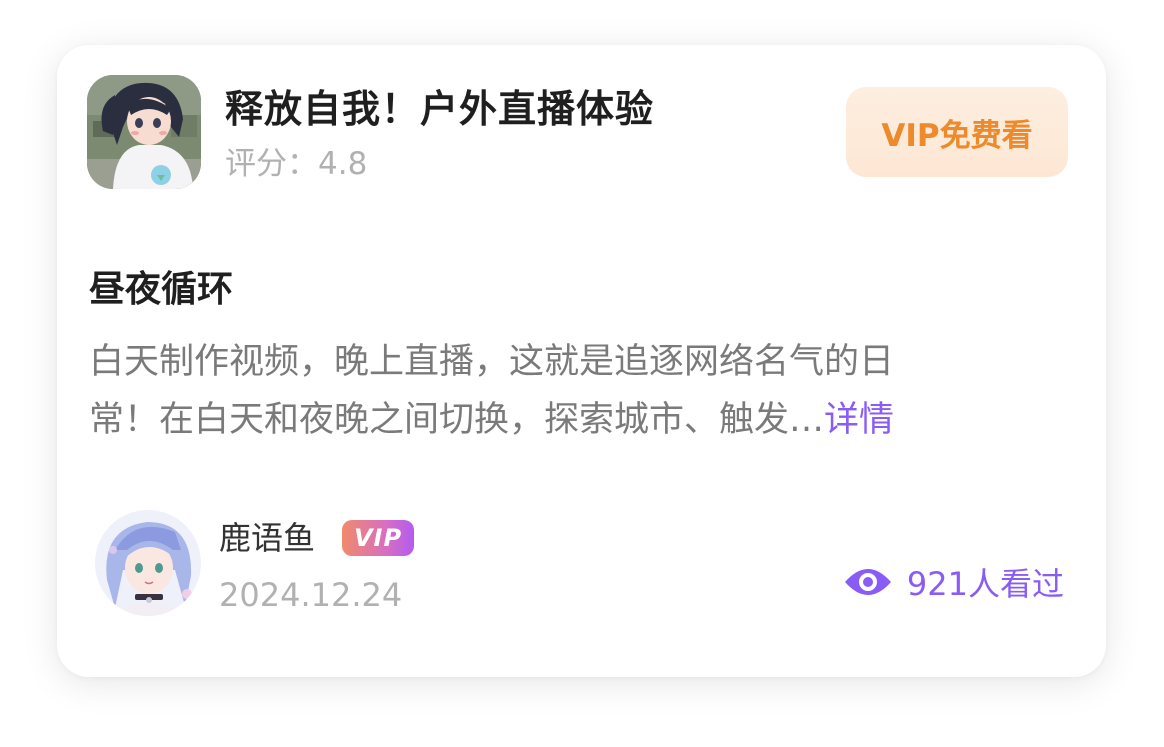 The image size is (1164, 747). Describe the element at coordinates (378, 538) in the screenshot. I see `vip-badge: VIP` at that location.